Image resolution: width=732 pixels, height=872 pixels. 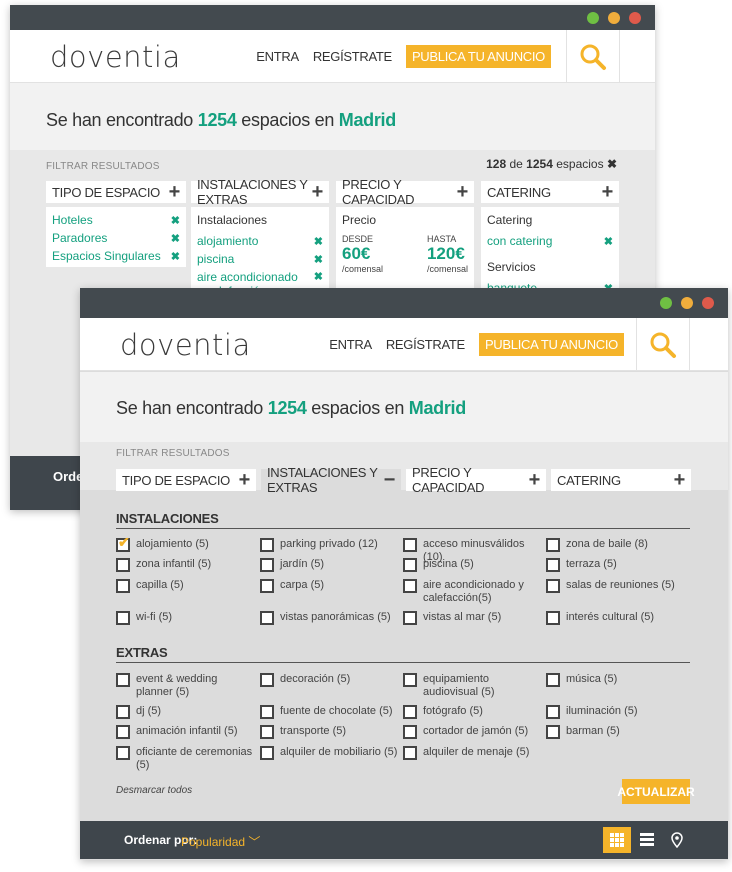 What do you see at coordinates (186, 480) in the screenshot?
I see `tab-tipo-espacio: TIPO DE ESPACIO +` at bounding box center [186, 480].